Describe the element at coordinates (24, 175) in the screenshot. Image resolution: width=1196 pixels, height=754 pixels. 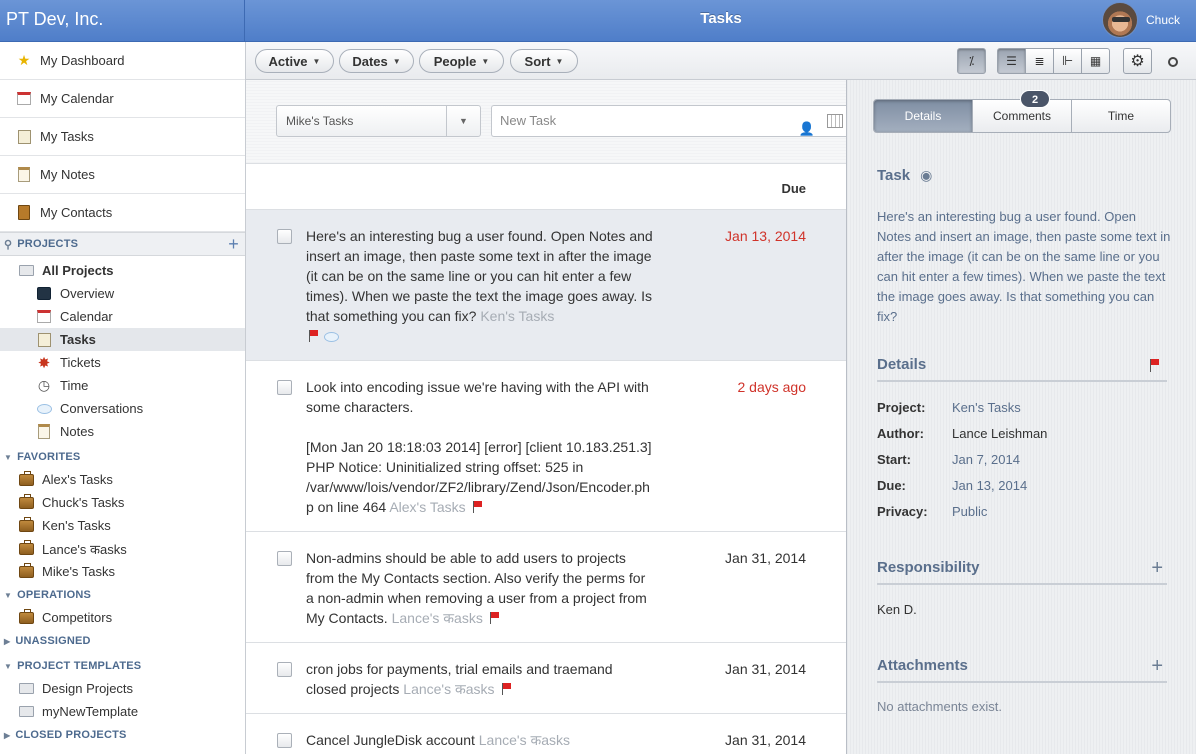
I see `notes-icon` at that location.